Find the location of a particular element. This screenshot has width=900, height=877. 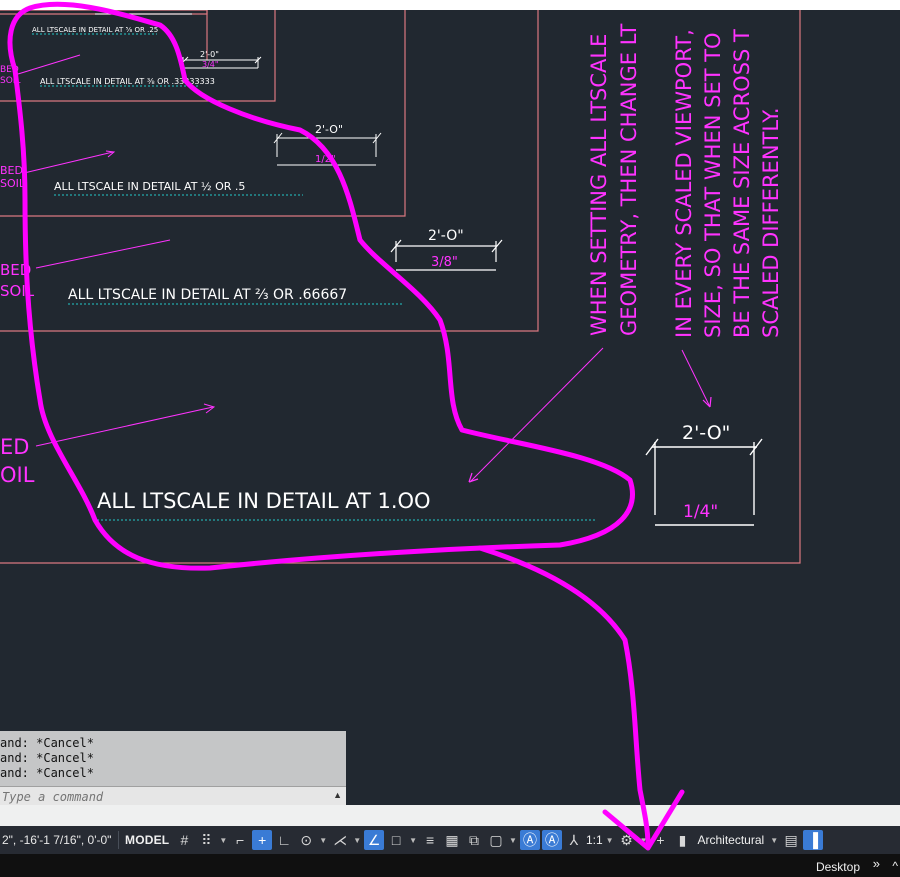

detail-label-4: ALL LTSCALE IN DETAIL AT ⅔ OR .66667 is located at coordinates (207, 295).